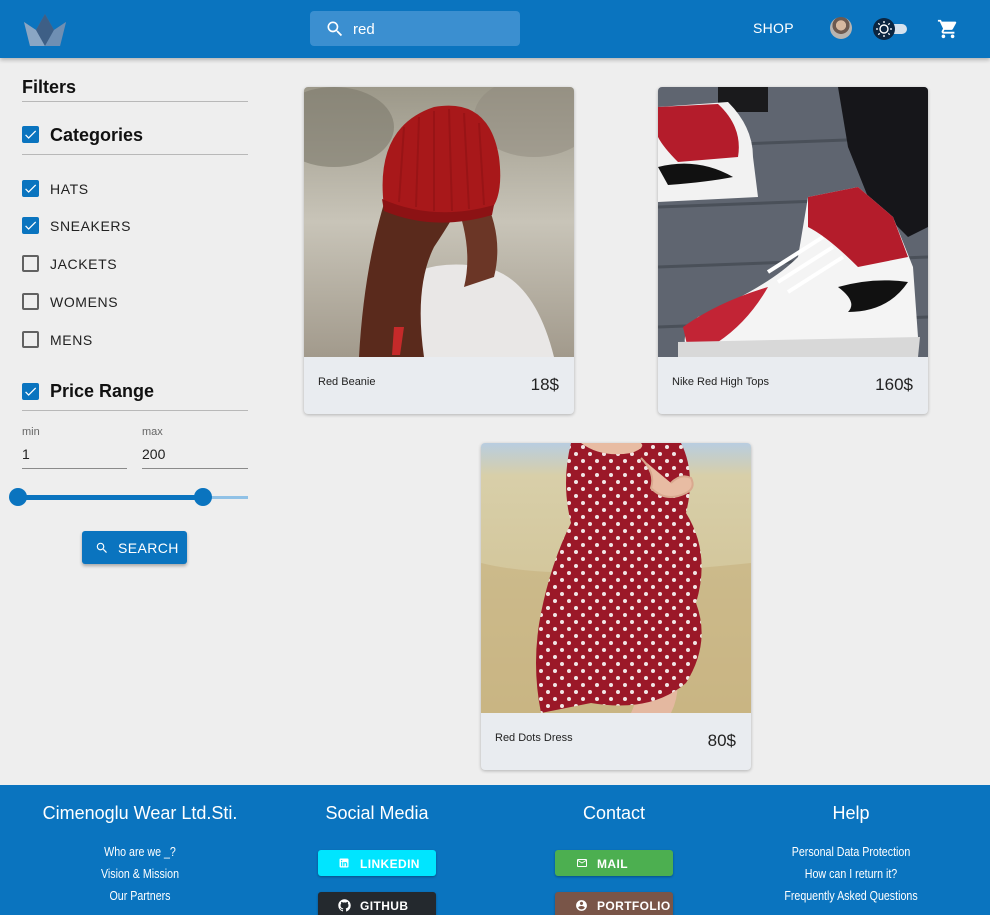  I want to click on footer-link-who-are-we: Who are we _?, so click(140, 851).